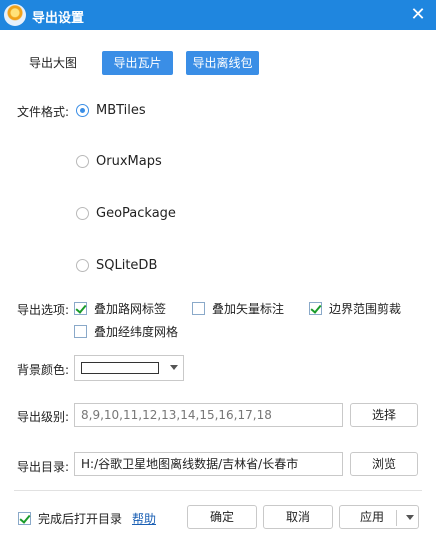 The image size is (436, 547). I want to click on chevron-down-icon, so click(174, 367).